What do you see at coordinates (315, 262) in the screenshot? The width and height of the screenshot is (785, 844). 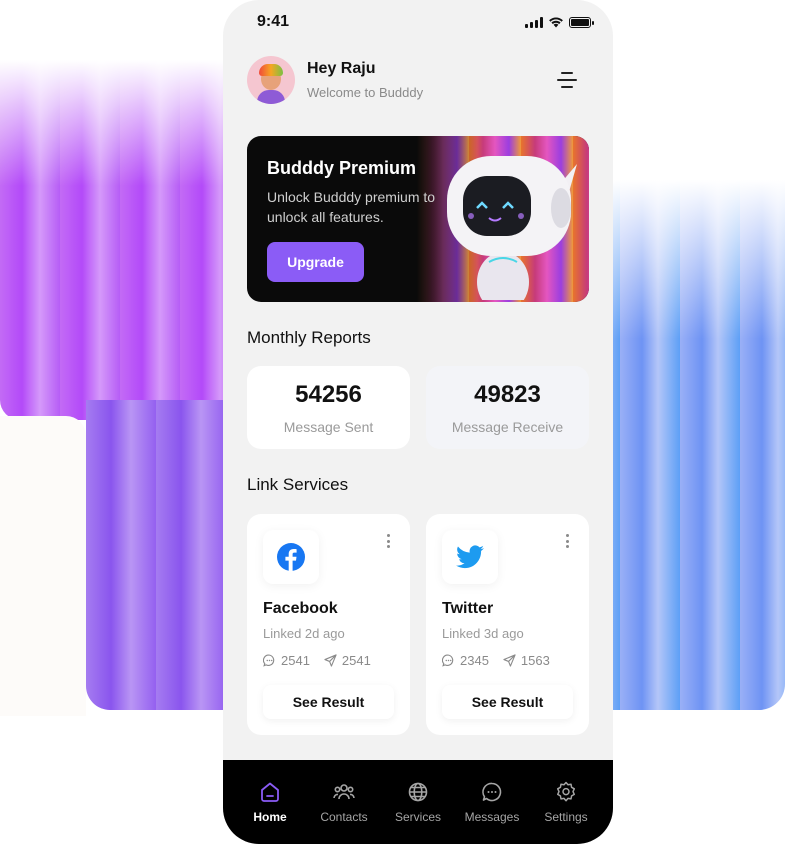 I see `upgrade-button: Upgrade` at bounding box center [315, 262].